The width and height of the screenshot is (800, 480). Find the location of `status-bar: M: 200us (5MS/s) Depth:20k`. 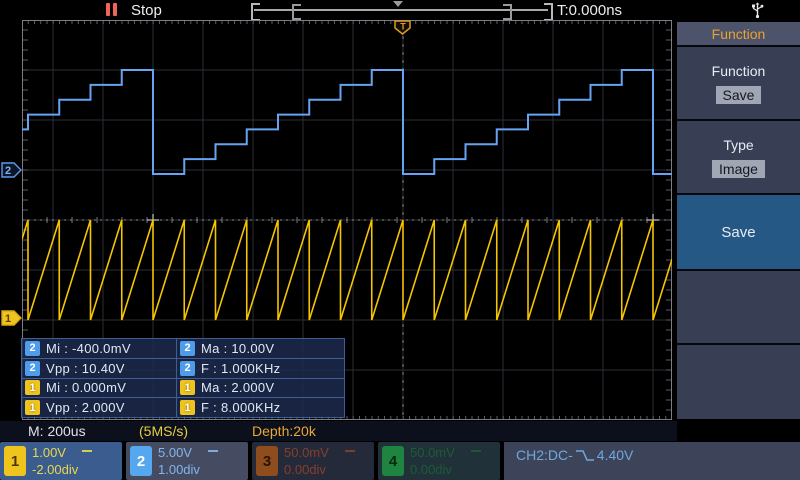

status-bar: M: 200us (5MS/s) Depth:20k is located at coordinates (338, 431).